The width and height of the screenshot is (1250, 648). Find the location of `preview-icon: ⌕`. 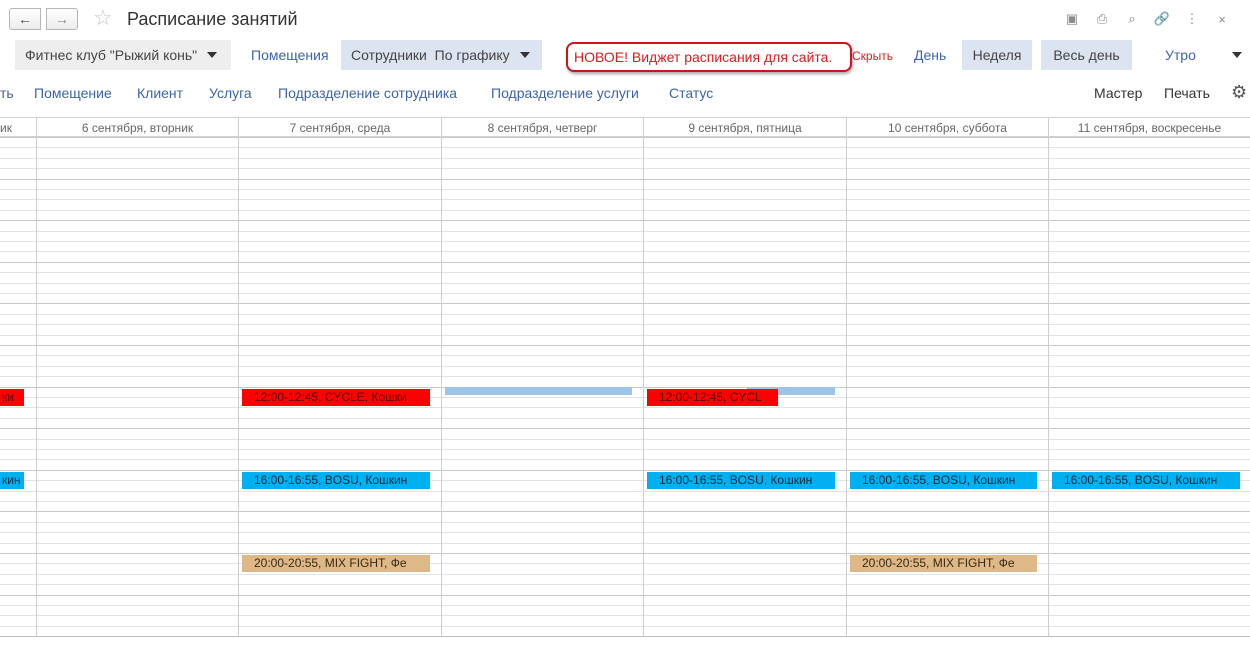

preview-icon: ⌕ is located at coordinates (1132, 19).